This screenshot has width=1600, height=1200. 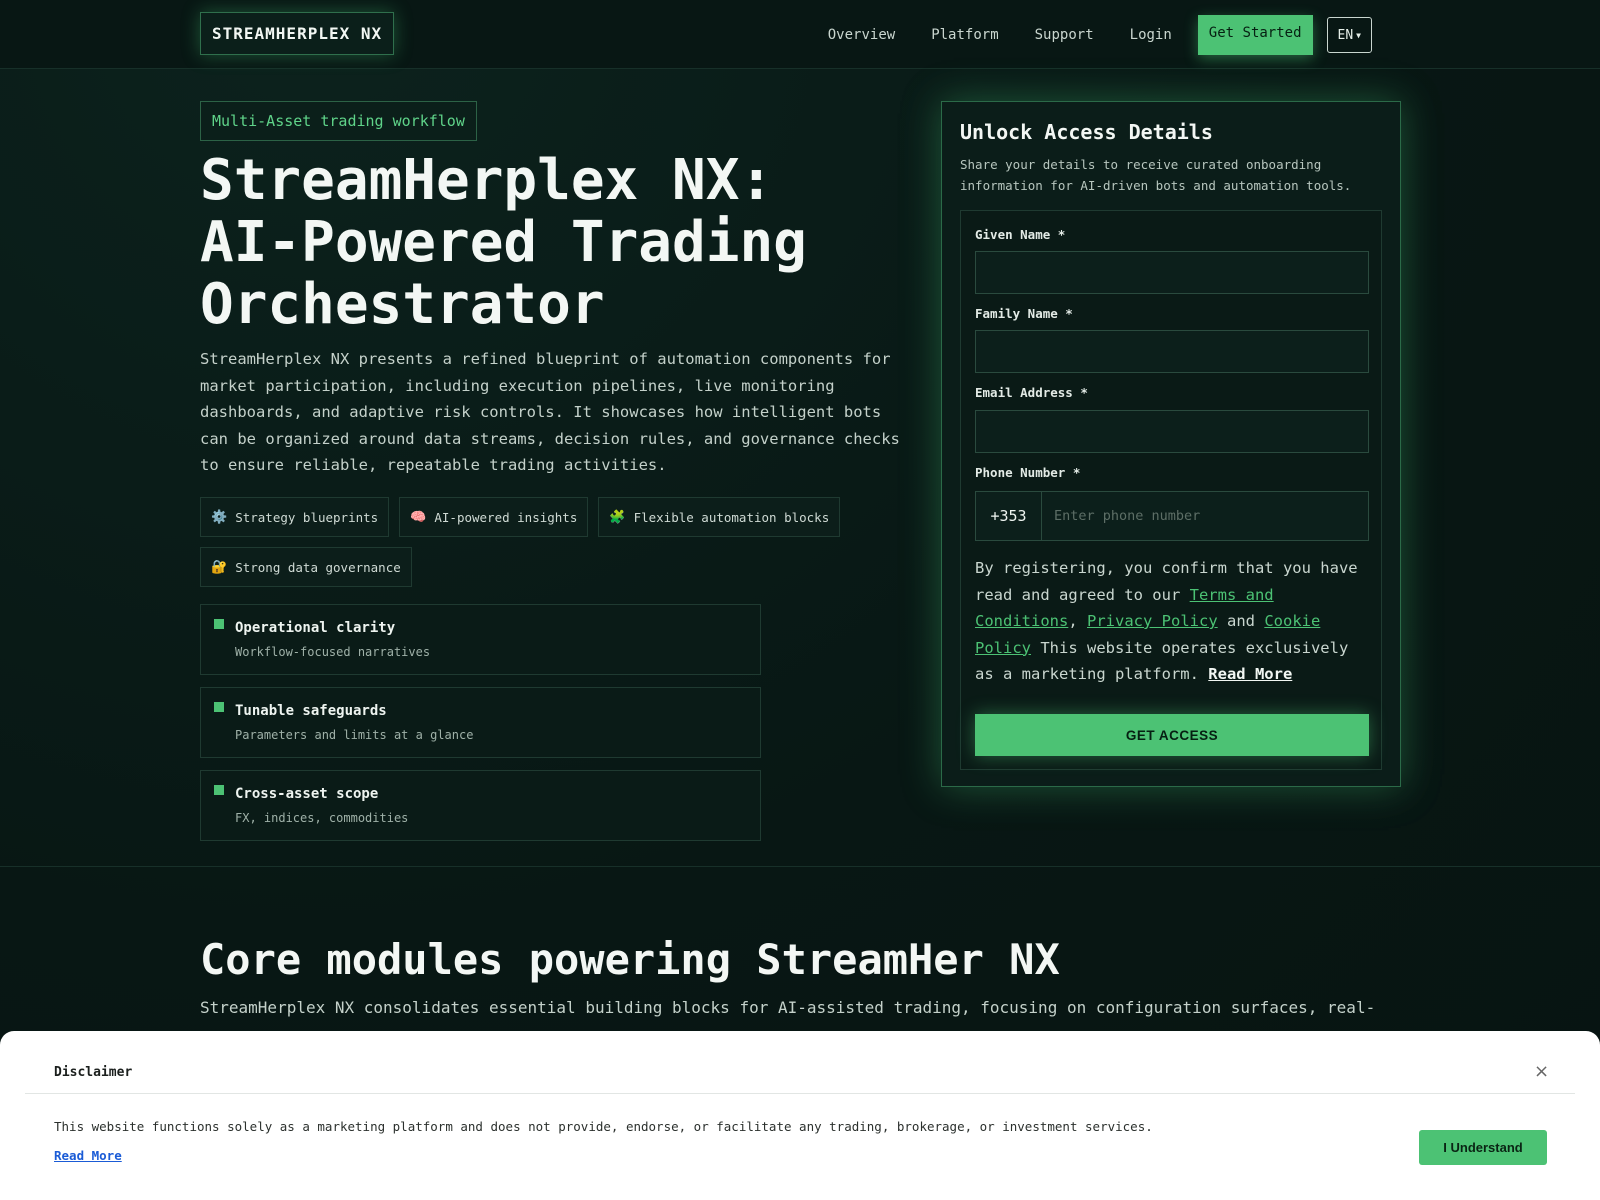 I want to click on hero-title-line-3: Orchestrator, so click(x=402, y=304).